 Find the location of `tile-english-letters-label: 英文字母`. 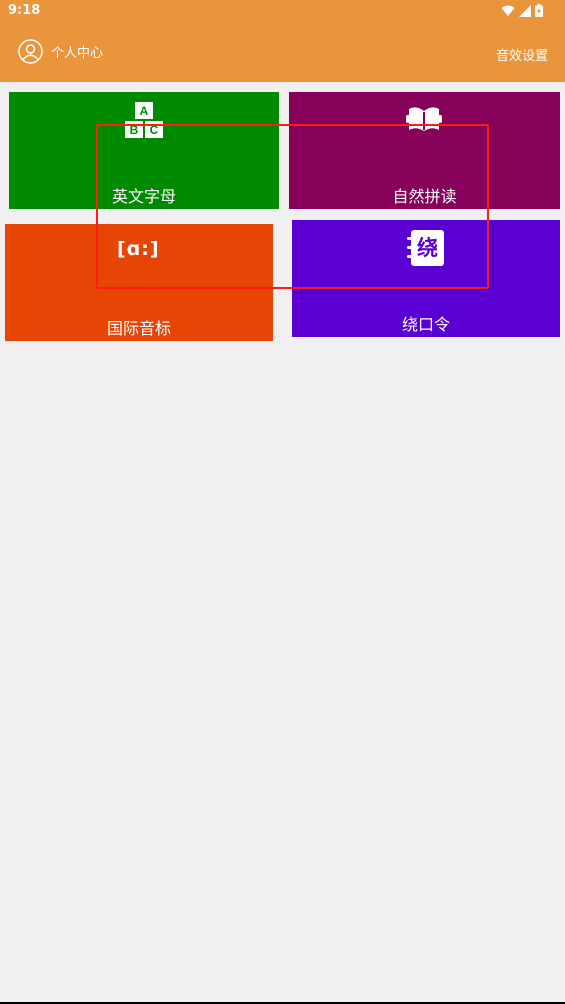

tile-english-letters-label: 英文字母 is located at coordinates (143, 196).